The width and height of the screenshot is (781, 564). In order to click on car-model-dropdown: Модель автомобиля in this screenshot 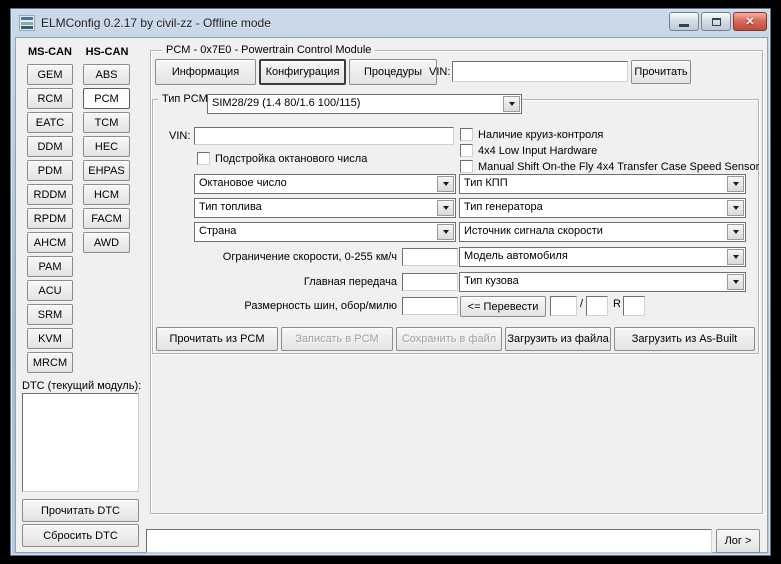, I will do `click(602, 257)`.